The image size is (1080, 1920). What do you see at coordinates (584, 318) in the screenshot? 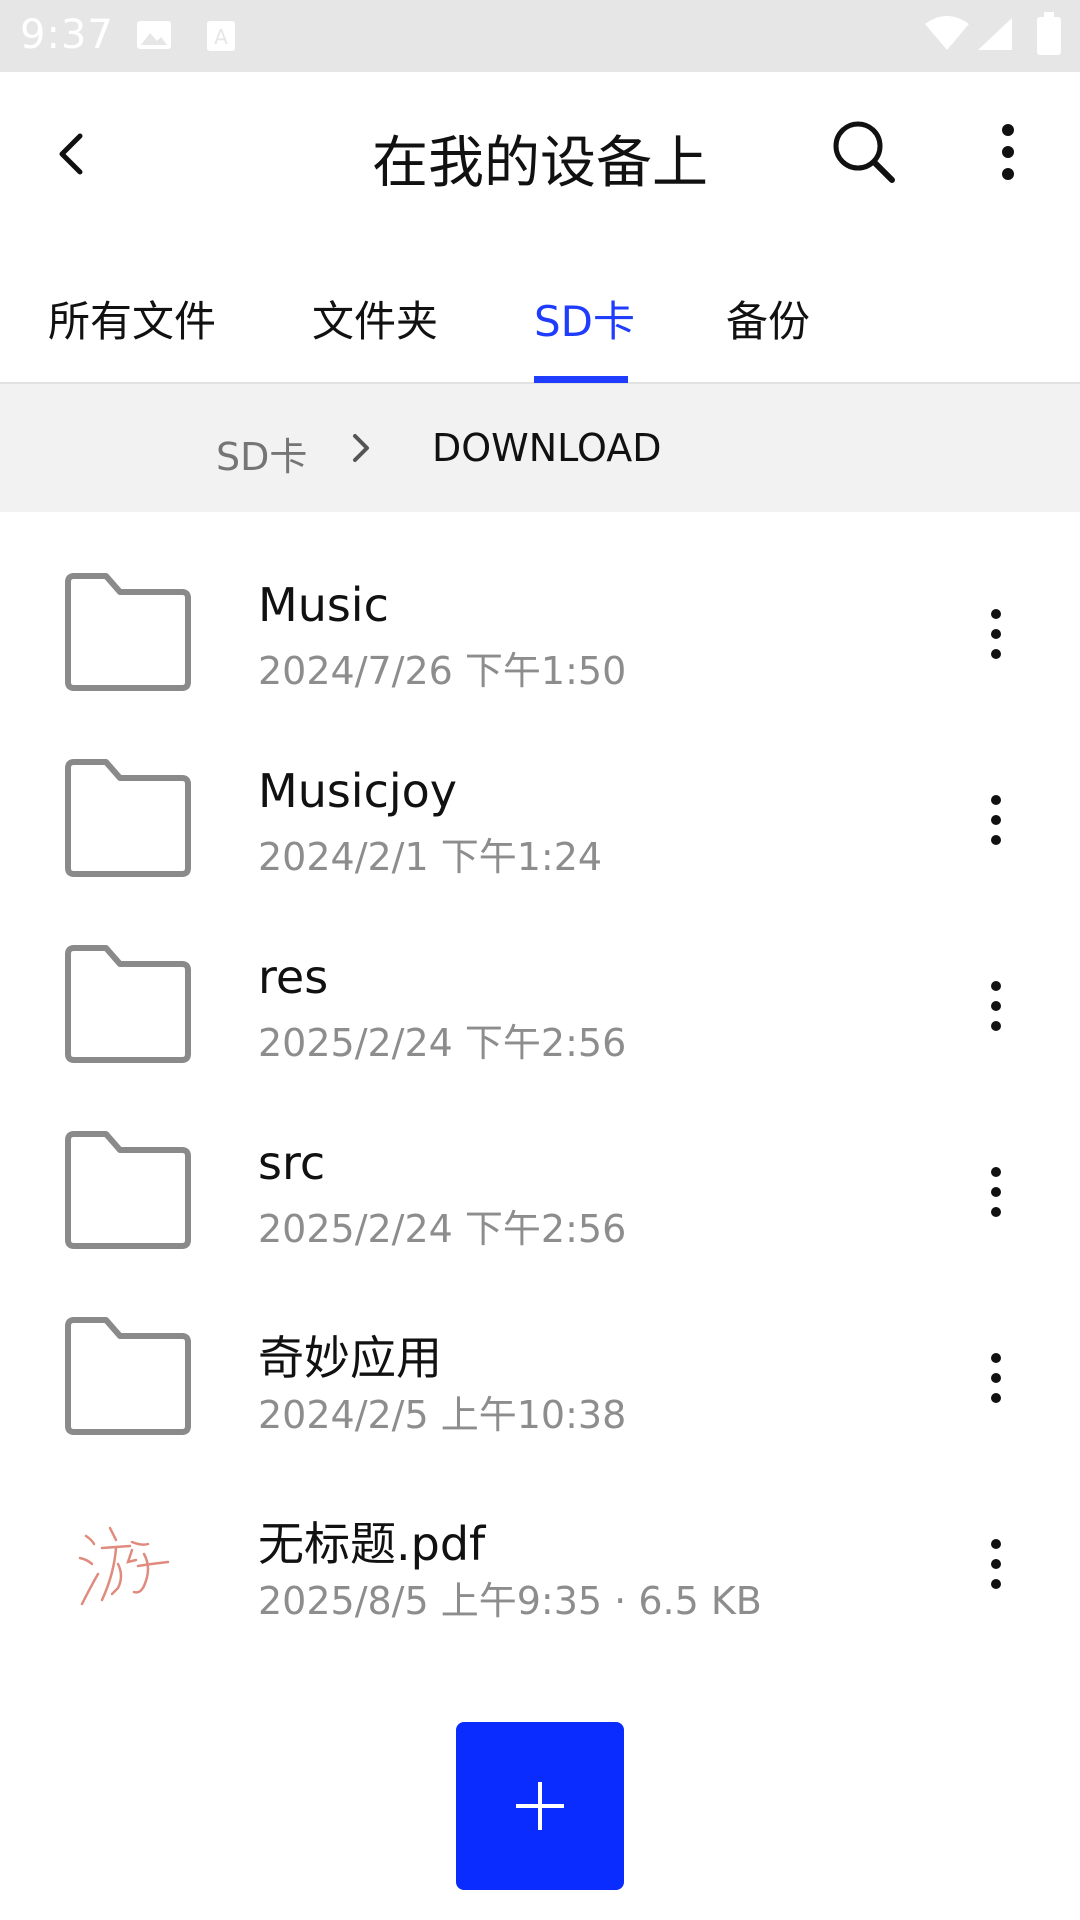
I see `tab-sd-card: SD卡` at bounding box center [584, 318].